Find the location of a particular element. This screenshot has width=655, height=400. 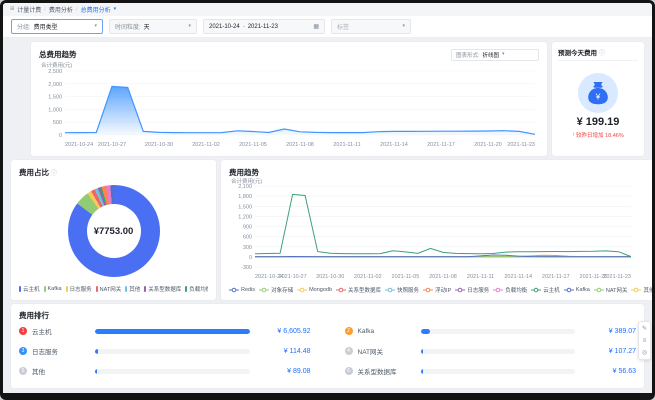

ranking-row: 5 其他 ¥ 89.08 is located at coordinates (165, 371).